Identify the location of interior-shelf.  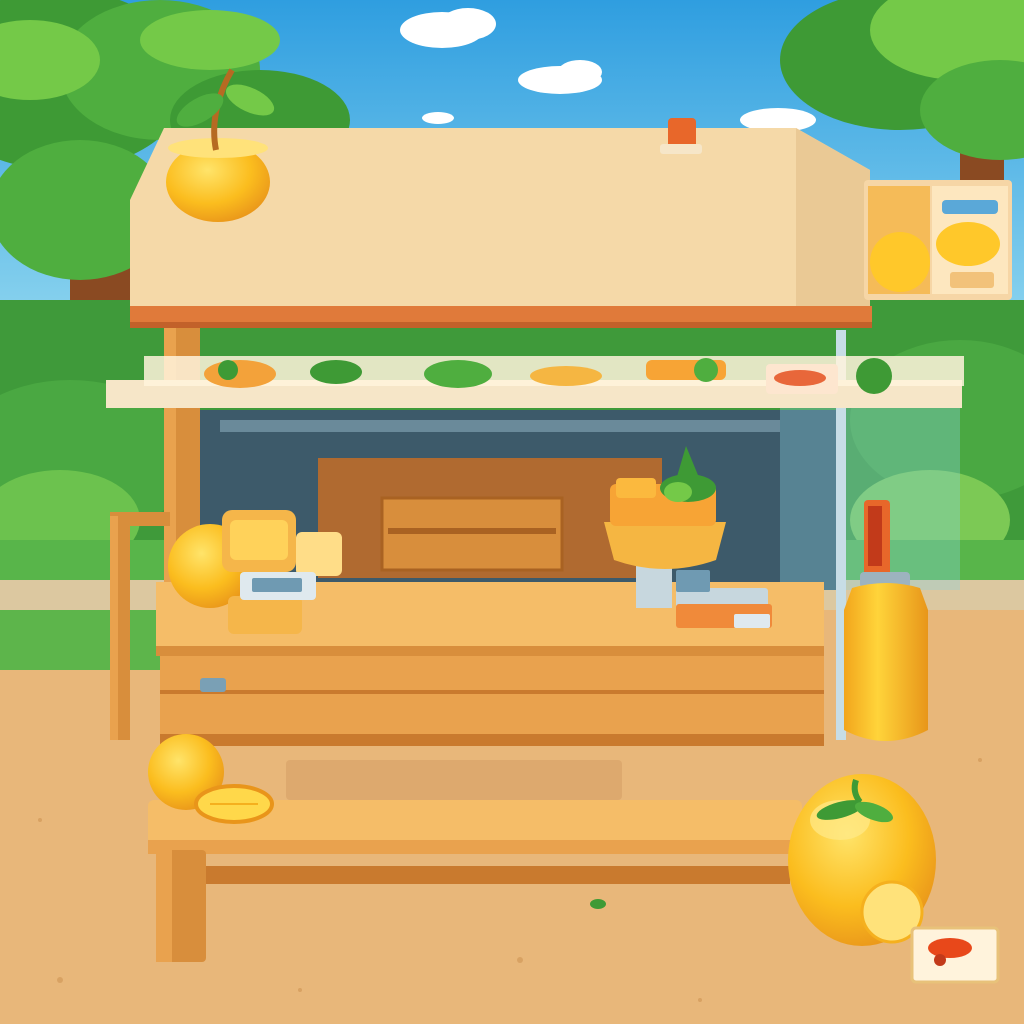
(500, 426).